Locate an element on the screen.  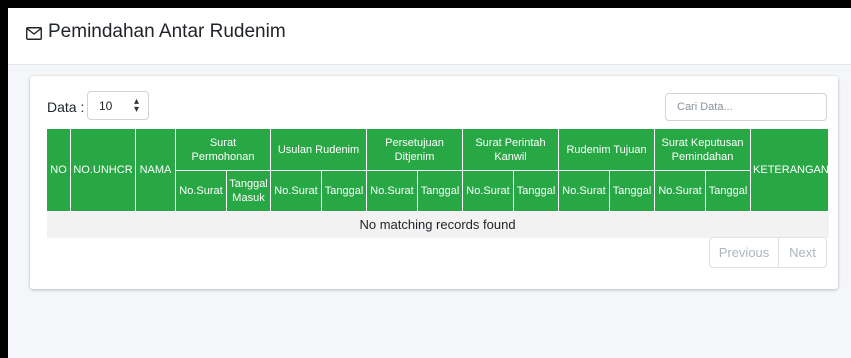
column-header-nama: NAMA is located at coordinates (155, 170).